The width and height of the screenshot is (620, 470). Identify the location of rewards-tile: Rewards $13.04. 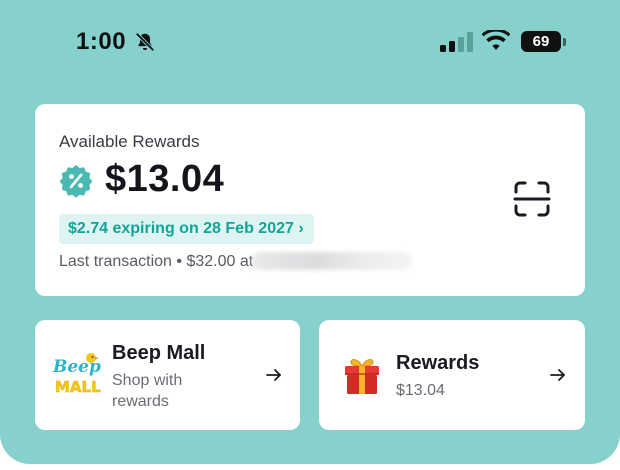
(452, 375).